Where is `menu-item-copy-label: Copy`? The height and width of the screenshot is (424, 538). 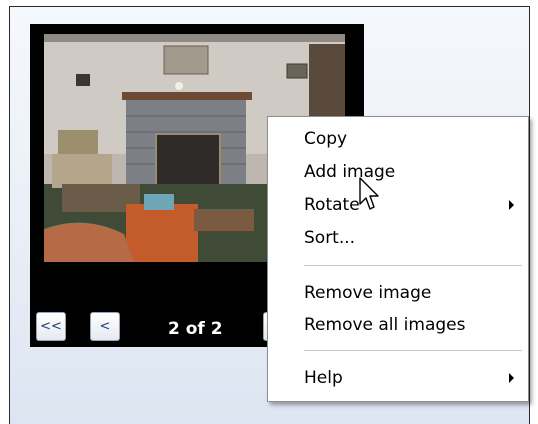
menu-item-copy-label: Copy is located at coordinates (326, 139).